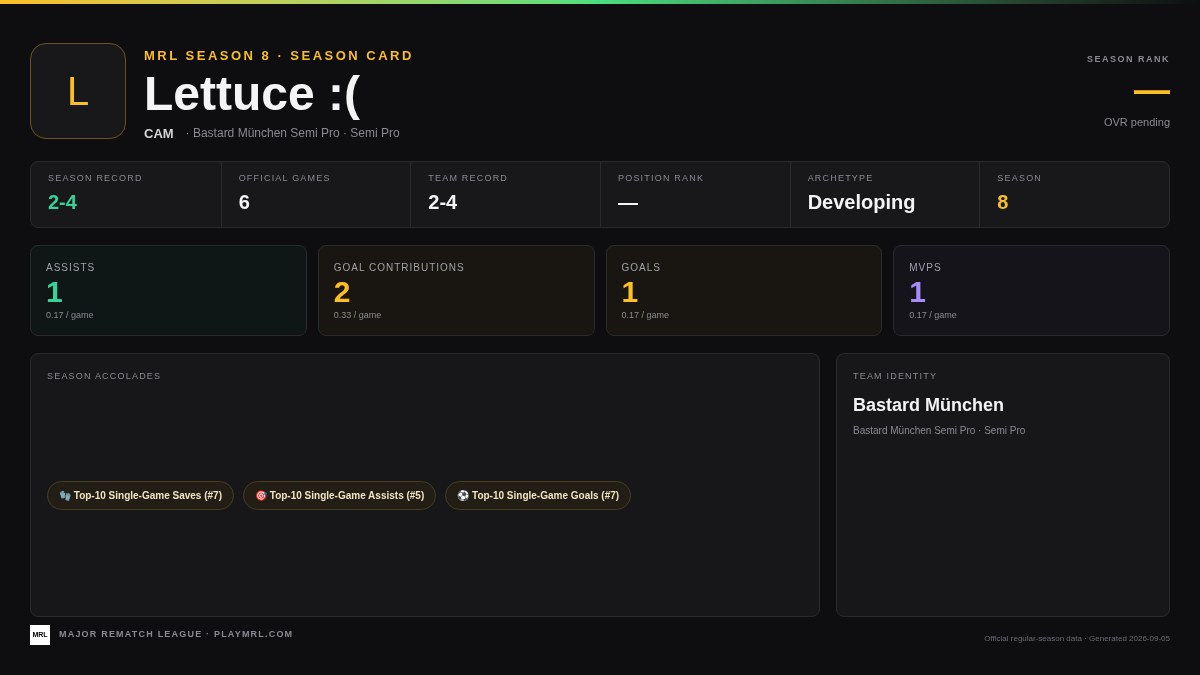 The width and height of the screenshot is (1200, 675). Describe the element at coordinates (1077, 639) in the screenshot. I see `generated-note: Official regular-season data · Generated 2026-09-05` at that location.